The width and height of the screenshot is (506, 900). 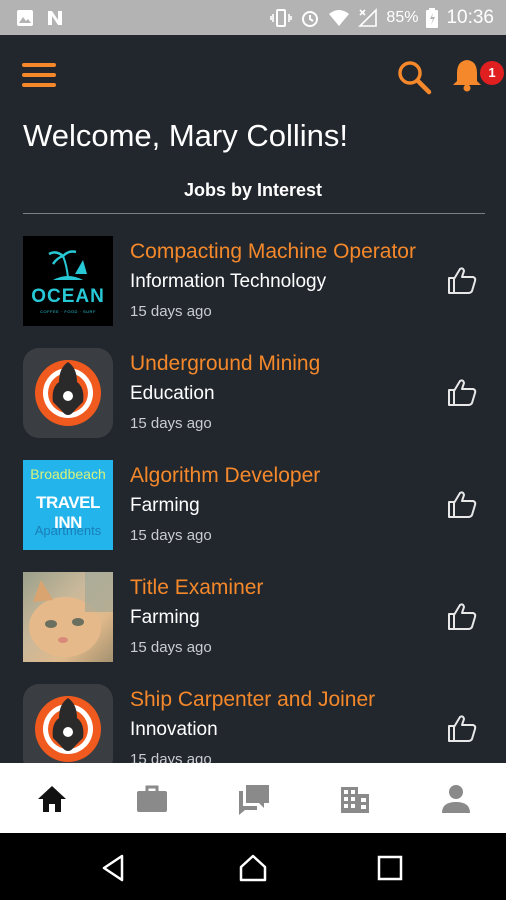 I want to click on system-nav-bar, so click(x=253, y=866).